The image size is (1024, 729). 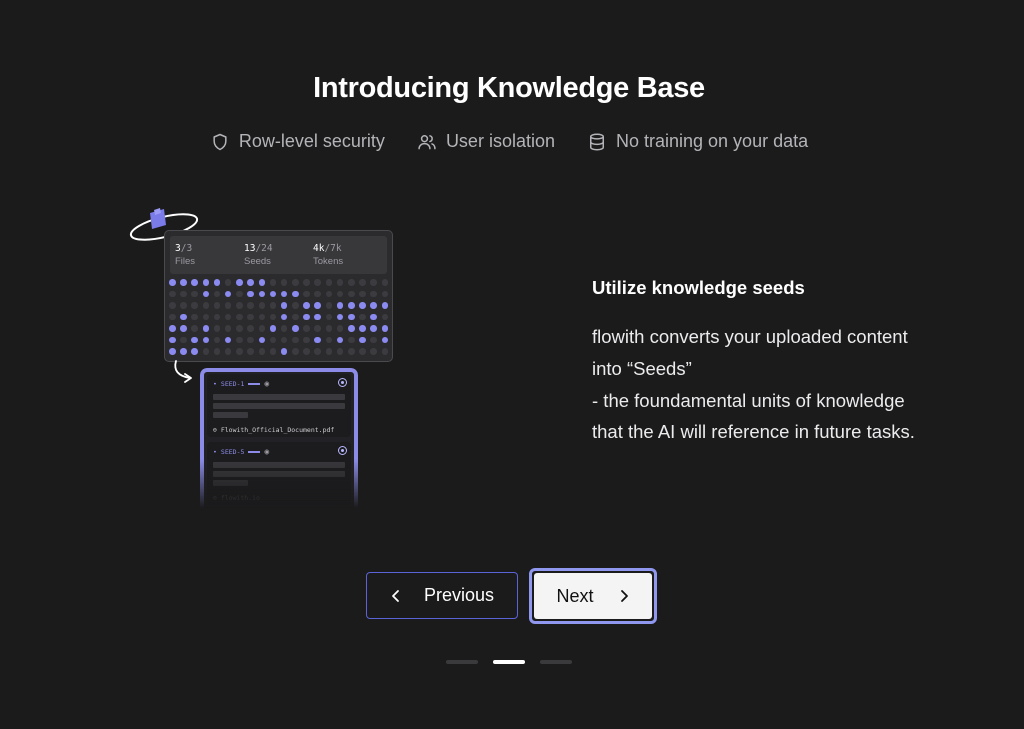 What do you see at coordinates (183, 371) in the screenshot?
I see `curved-arrow-icon` at bounding box center [183, 371].